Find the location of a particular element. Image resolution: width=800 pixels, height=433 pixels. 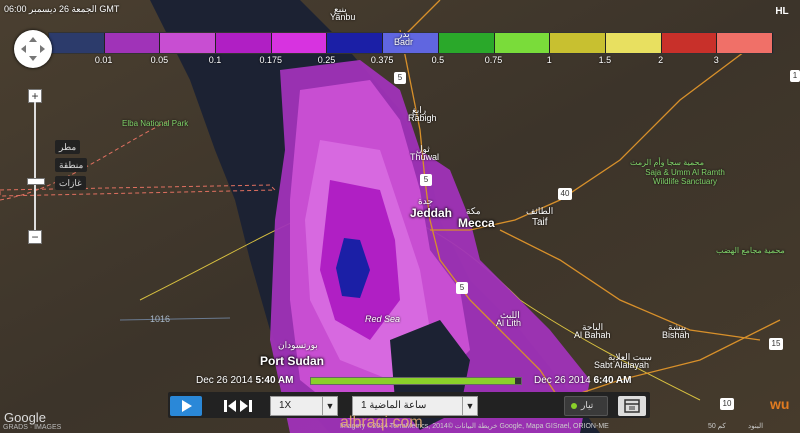

status-dot-icon is located at coordinates (574, 406).